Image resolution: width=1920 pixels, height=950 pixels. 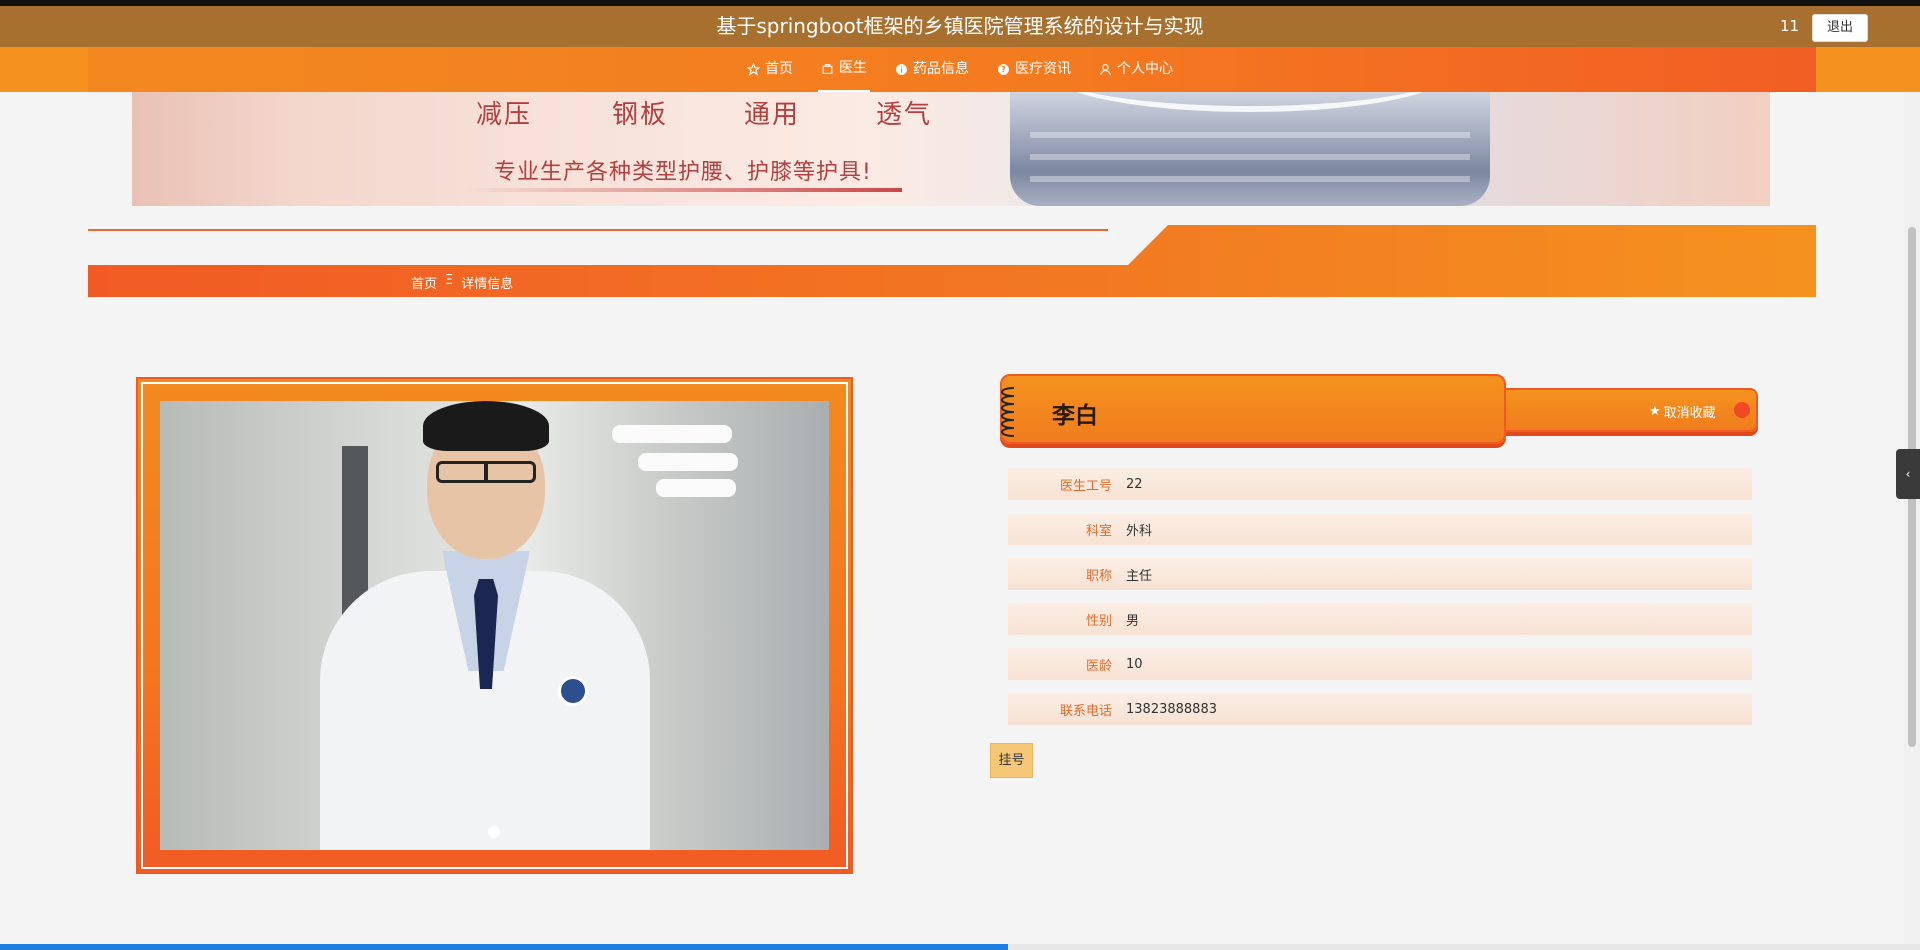 I want to click on bag-icon, so click(x=827, y=69).